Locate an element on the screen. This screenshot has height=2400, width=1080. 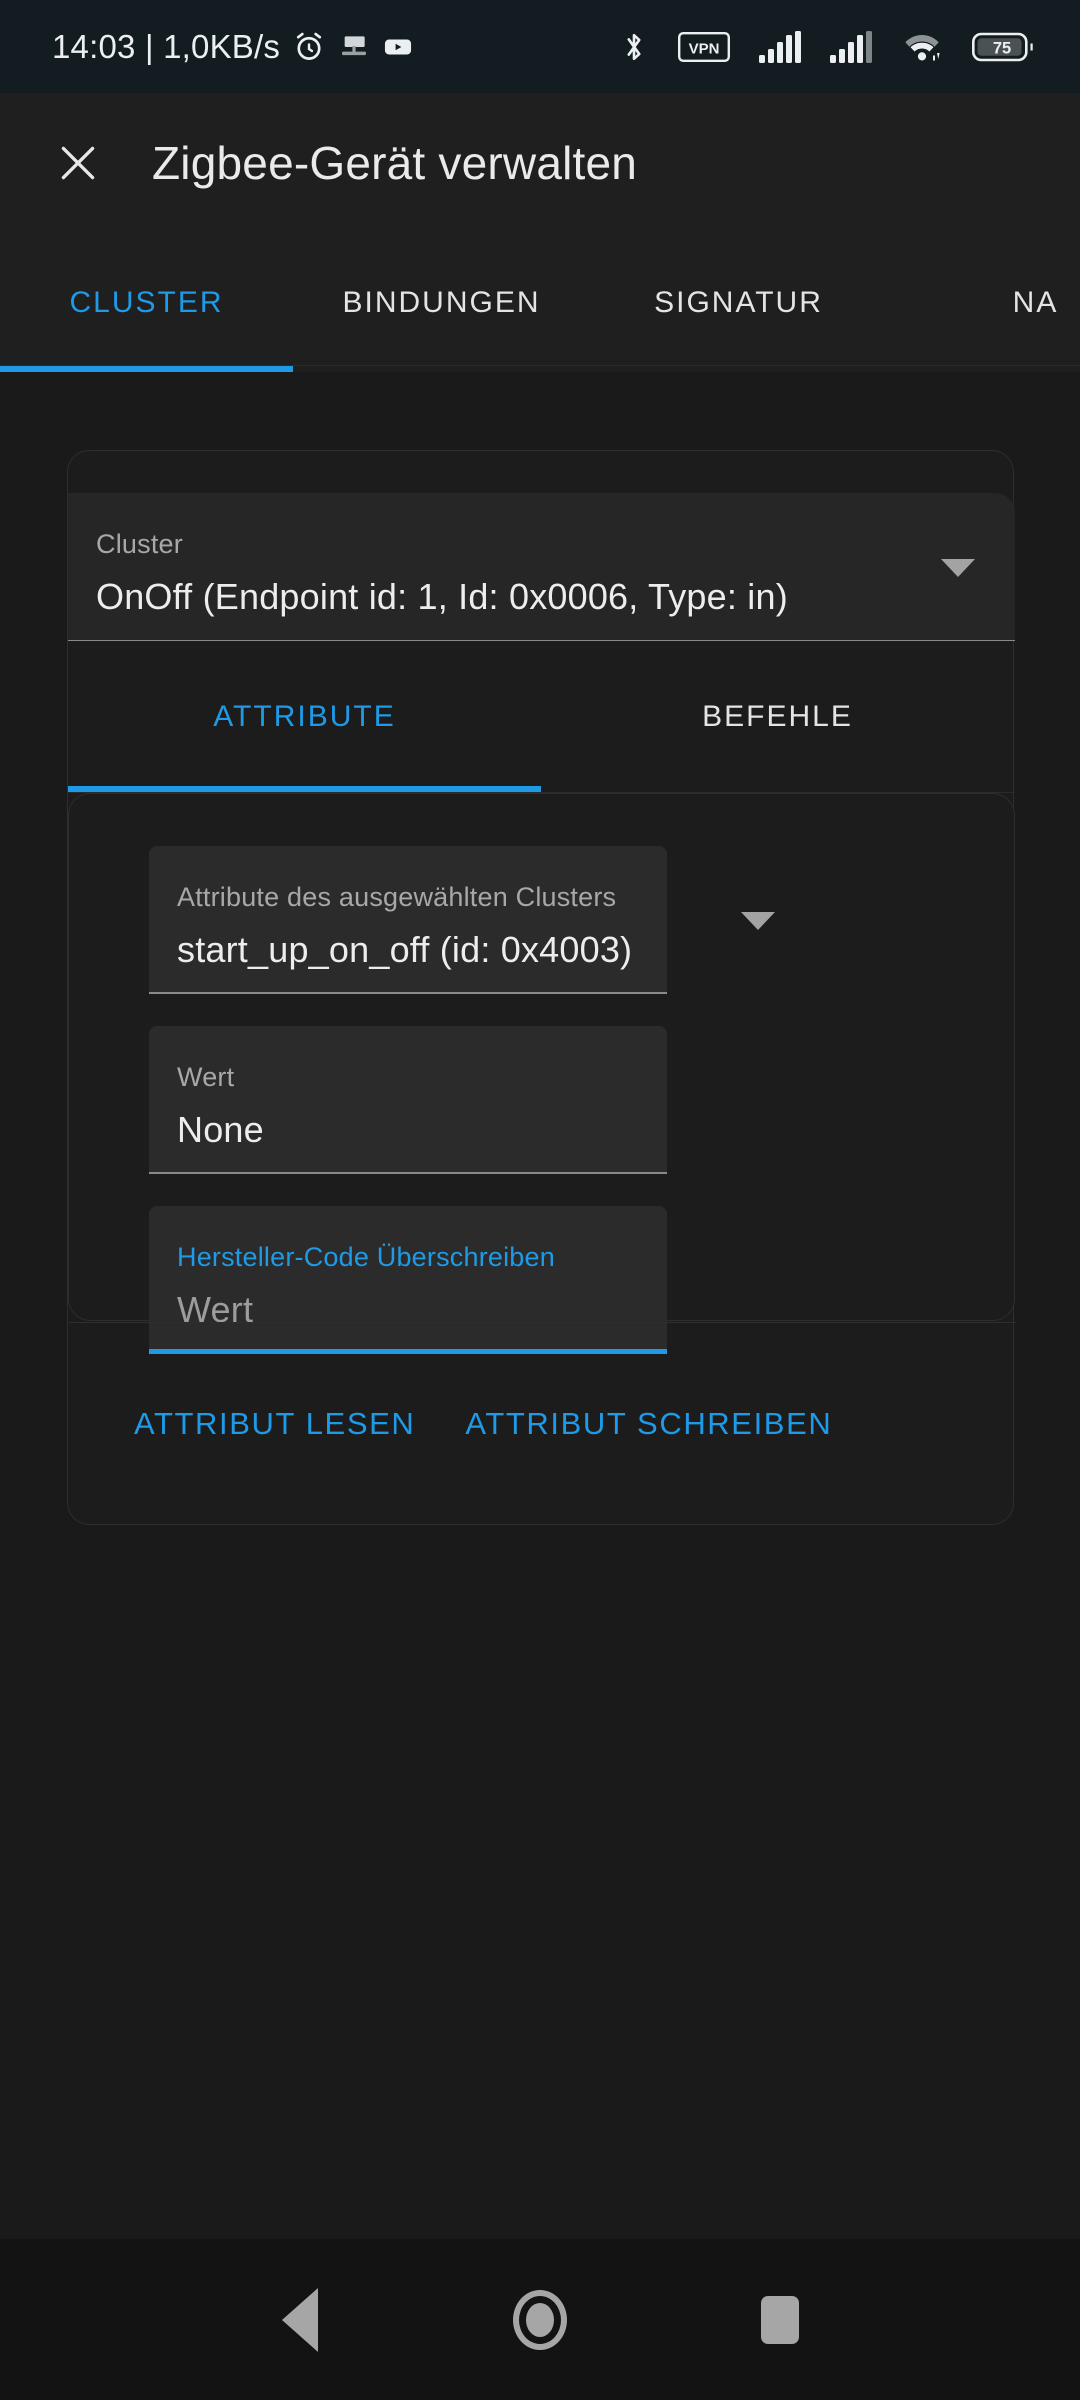
manufacturer-code-label: Hersteller-Code Überschreiben is located at coordinates (366, 1257).